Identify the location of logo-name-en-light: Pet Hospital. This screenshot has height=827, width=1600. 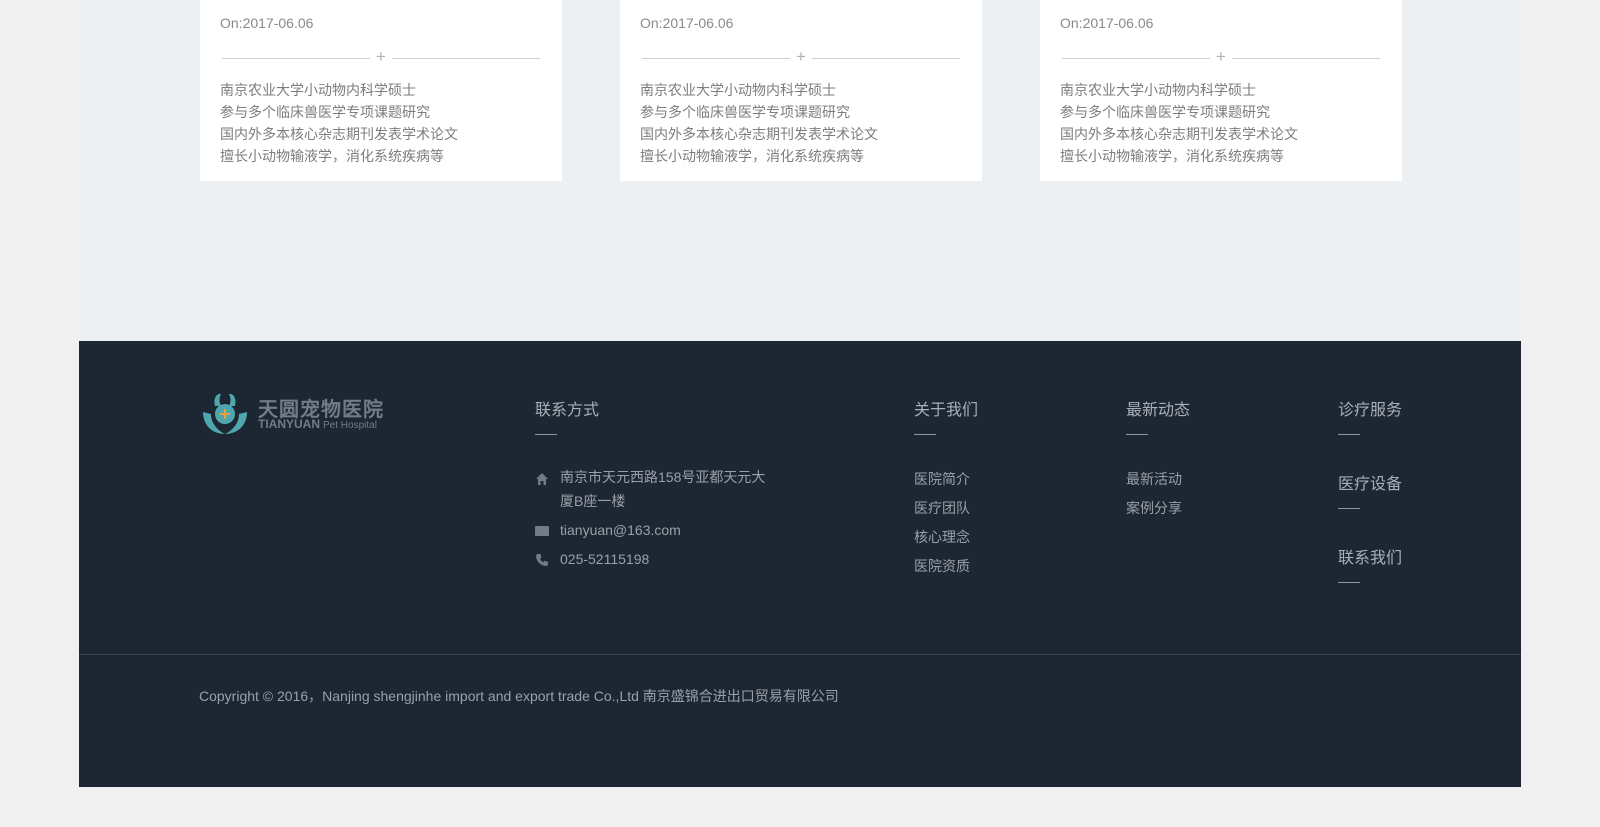
(350, 425).